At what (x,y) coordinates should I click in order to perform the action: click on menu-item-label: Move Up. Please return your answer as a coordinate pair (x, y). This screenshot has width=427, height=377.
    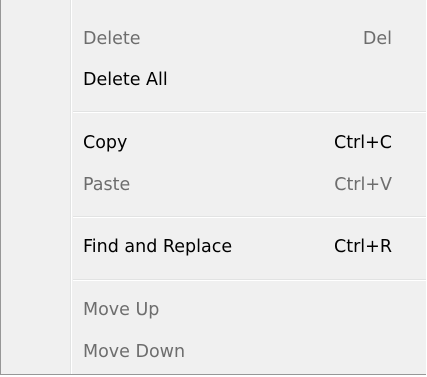
    Looking at the image, I should click on (121, 310).